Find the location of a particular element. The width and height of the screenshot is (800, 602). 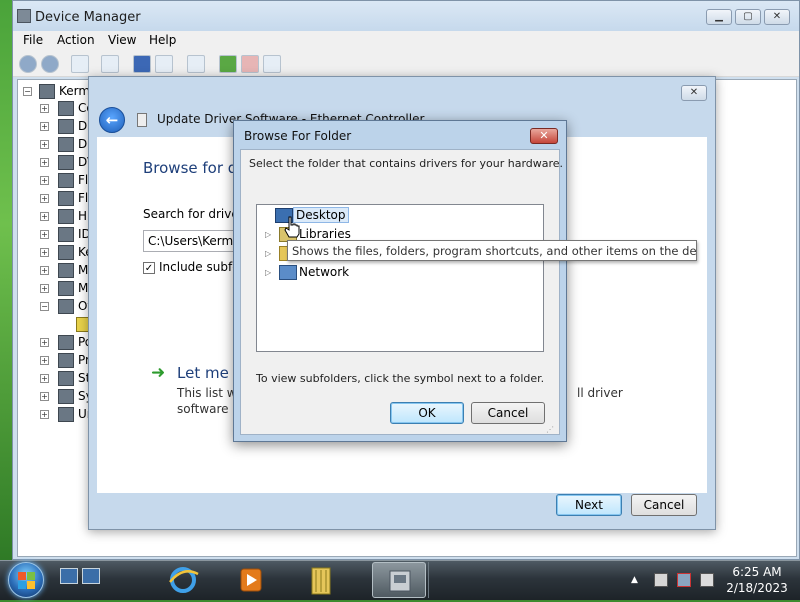

menu-file: File is located at coordinates (33, 40).